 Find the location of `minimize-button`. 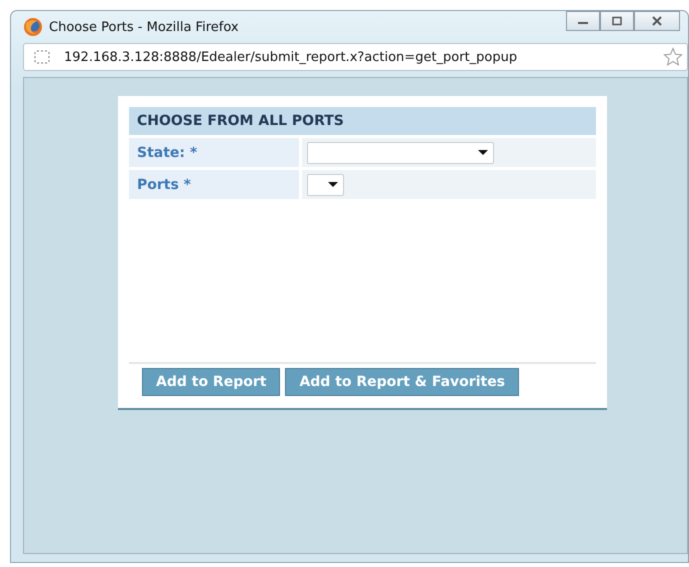

minimize-button is located at coordinates (583, 21).